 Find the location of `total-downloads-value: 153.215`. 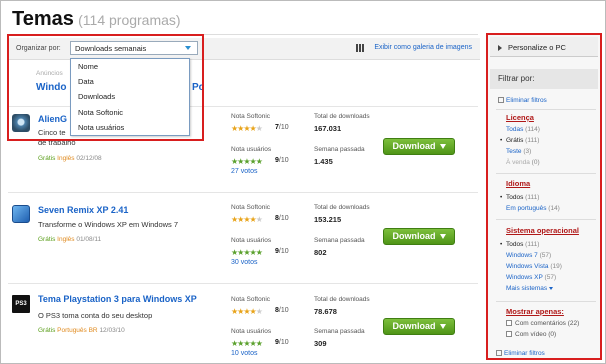

total-downloads-value: 153.215 is located at coordinates (328, 219).